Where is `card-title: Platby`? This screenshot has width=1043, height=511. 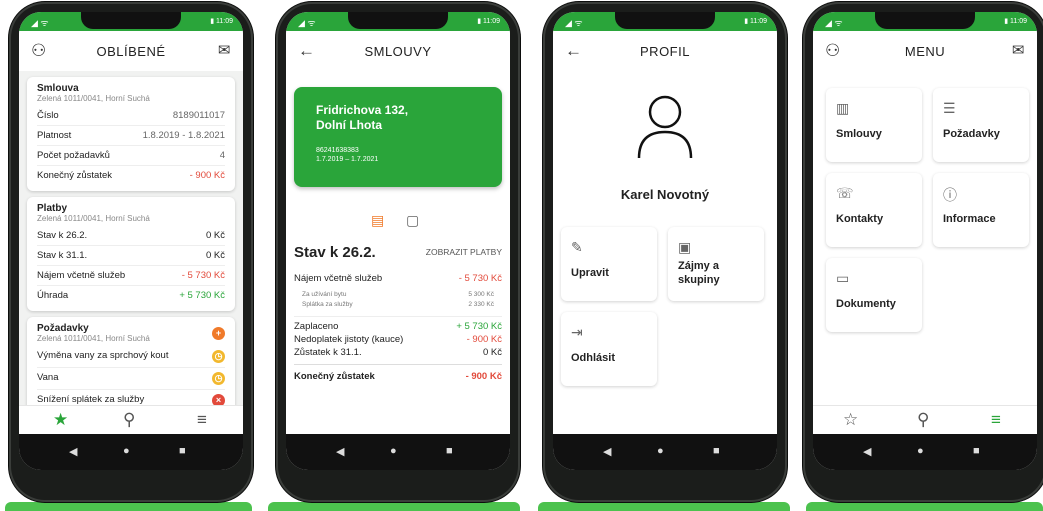
card-title: Platby is located at coordinates (52, 208).